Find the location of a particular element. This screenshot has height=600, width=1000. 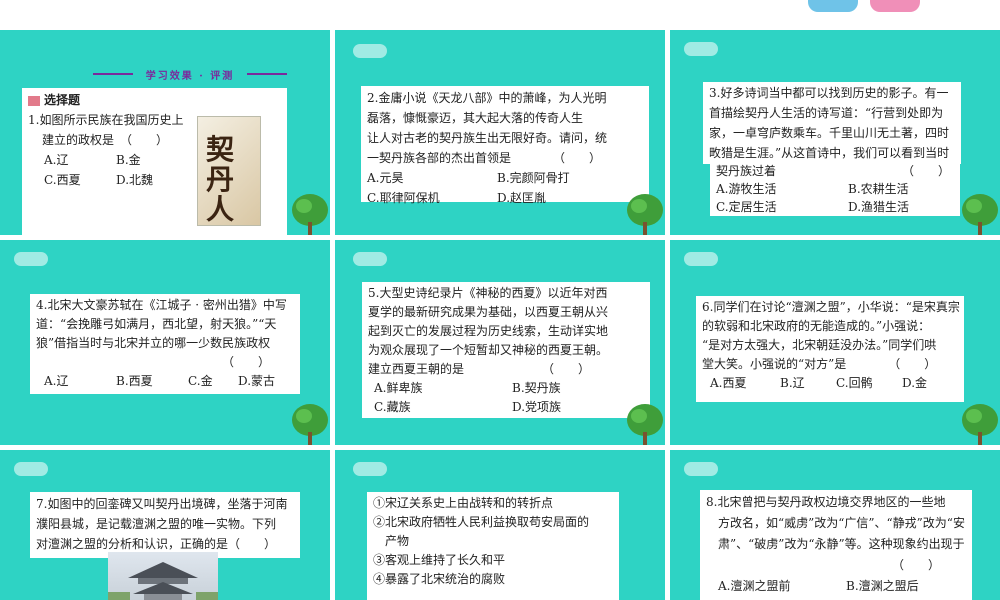

options-row: A.西夏 B.辽 C.回鹘 D.金 is located at coordinates (830, 383).